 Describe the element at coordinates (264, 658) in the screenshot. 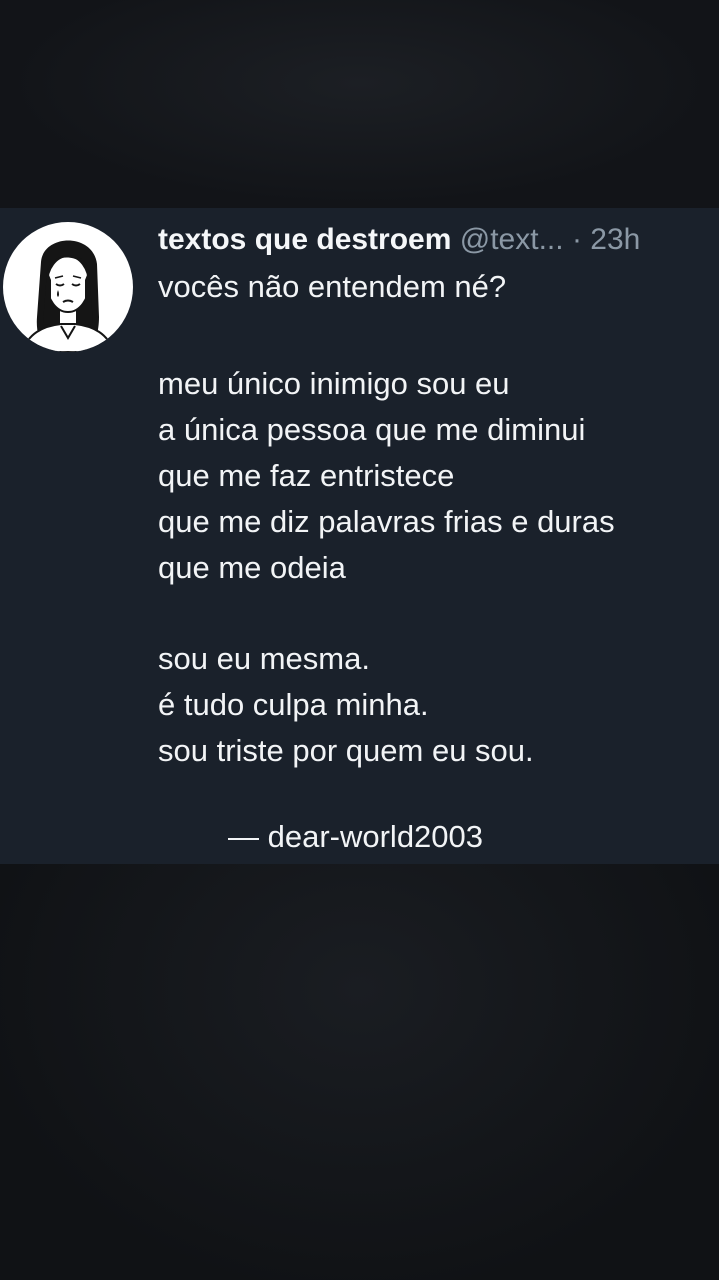

I see `tweet-line: sou eu mesma.` at that location.